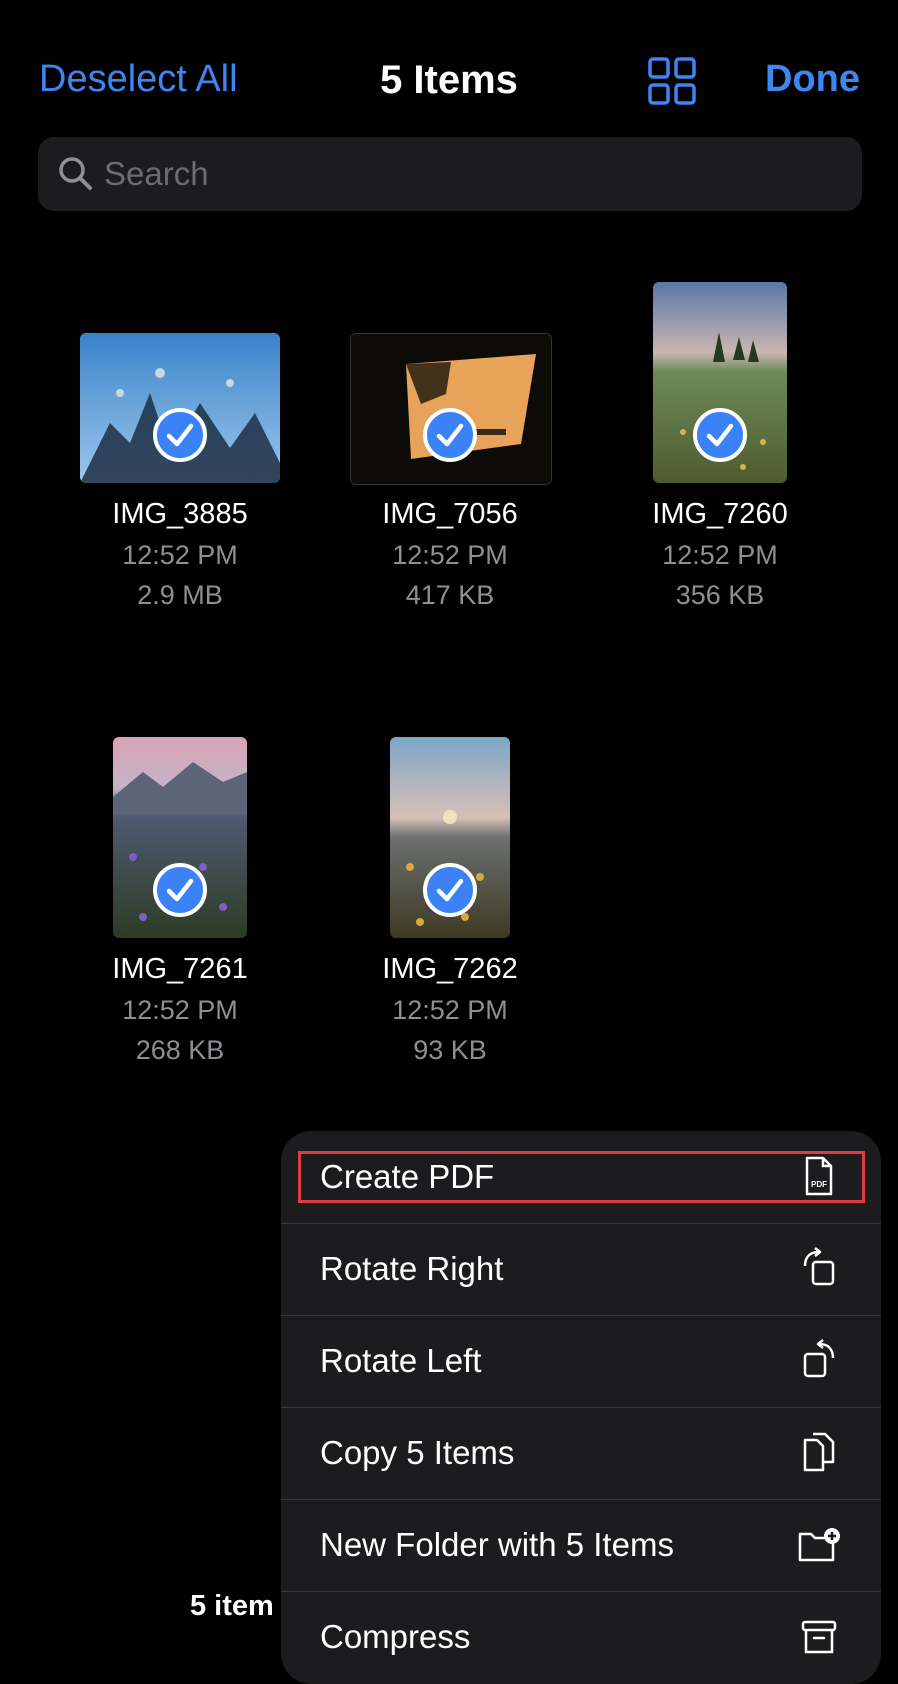 Image resolution: width=898 pixels, height=1684 pixels. What do you see at coordinates (819, 1452) in the screenshot?
I see `copy-documents-icon` at bounding box center [819, 1452].